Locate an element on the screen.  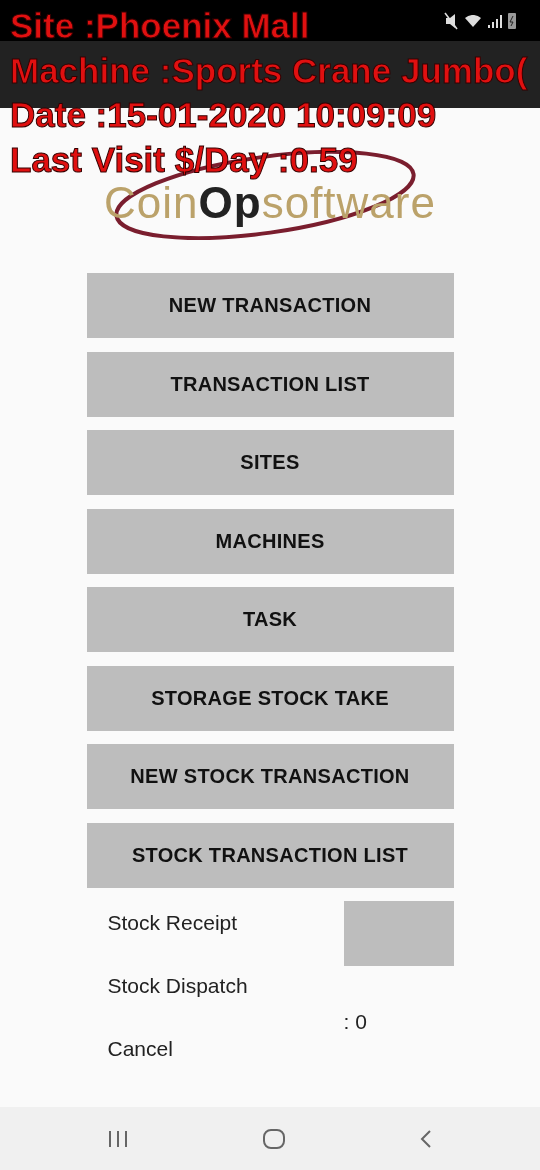
menu-option: Stock Receipt is located at coordinates (177, 922).